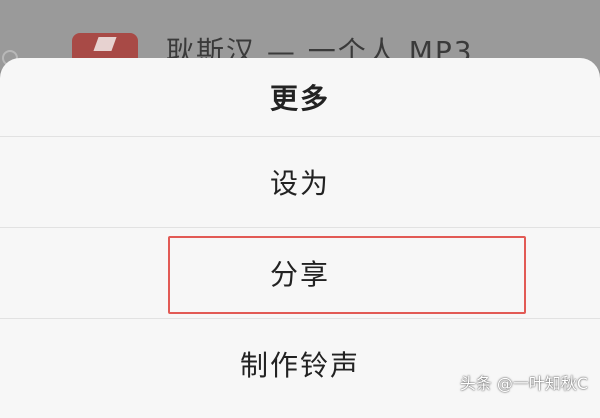 This screenshot has width=600, height=418. I want to click on share-highlight-box, so click(347, 275).